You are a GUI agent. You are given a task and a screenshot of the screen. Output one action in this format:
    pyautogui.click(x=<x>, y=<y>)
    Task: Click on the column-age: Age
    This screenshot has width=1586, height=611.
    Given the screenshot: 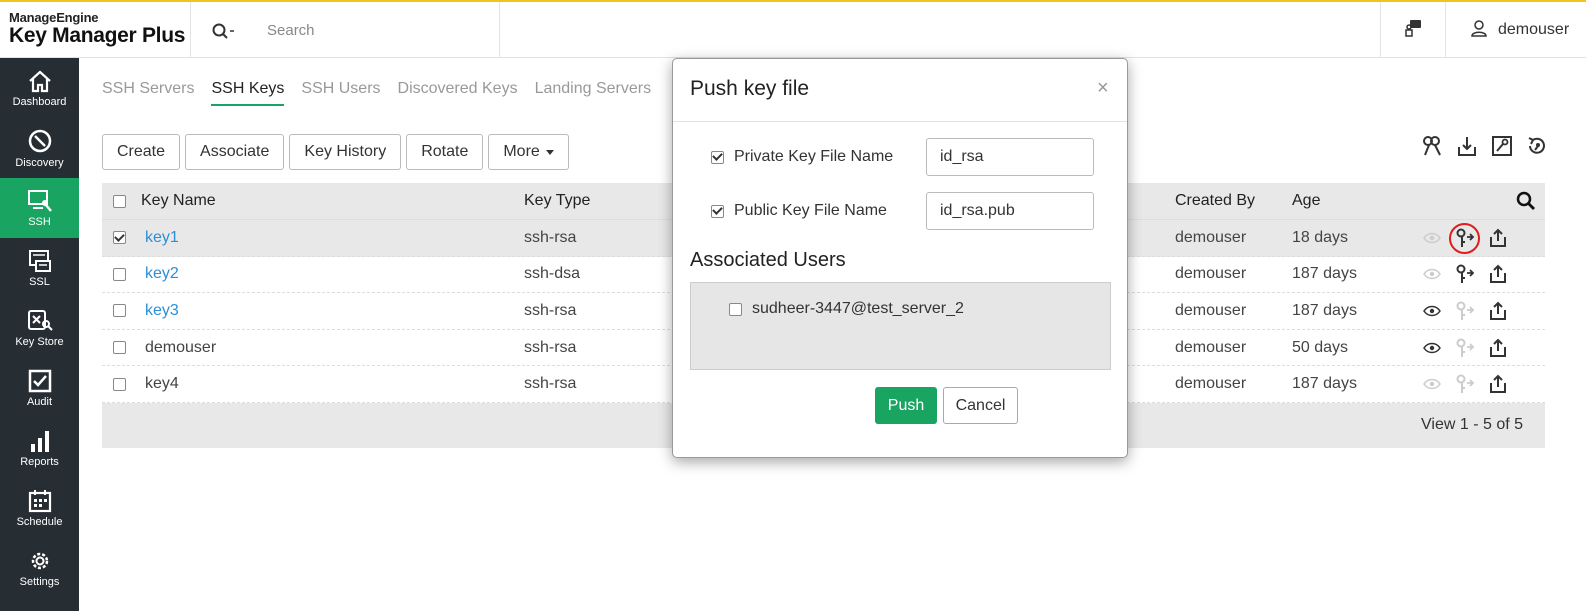 What is the action you would take?
    pyautogui.click(x=1306, y=201)
    